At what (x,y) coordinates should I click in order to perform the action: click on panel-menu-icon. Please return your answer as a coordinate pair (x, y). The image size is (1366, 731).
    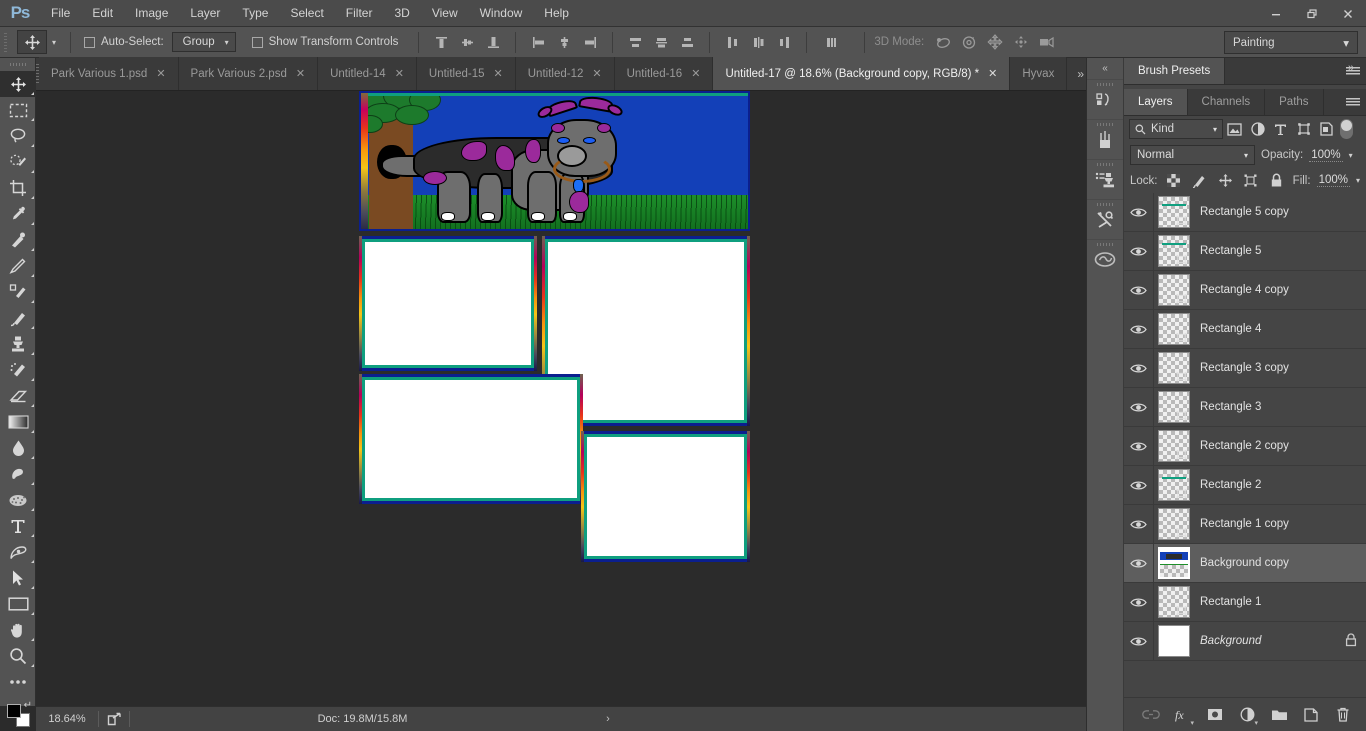
    Looking at the image, I should click on (1353, 102).